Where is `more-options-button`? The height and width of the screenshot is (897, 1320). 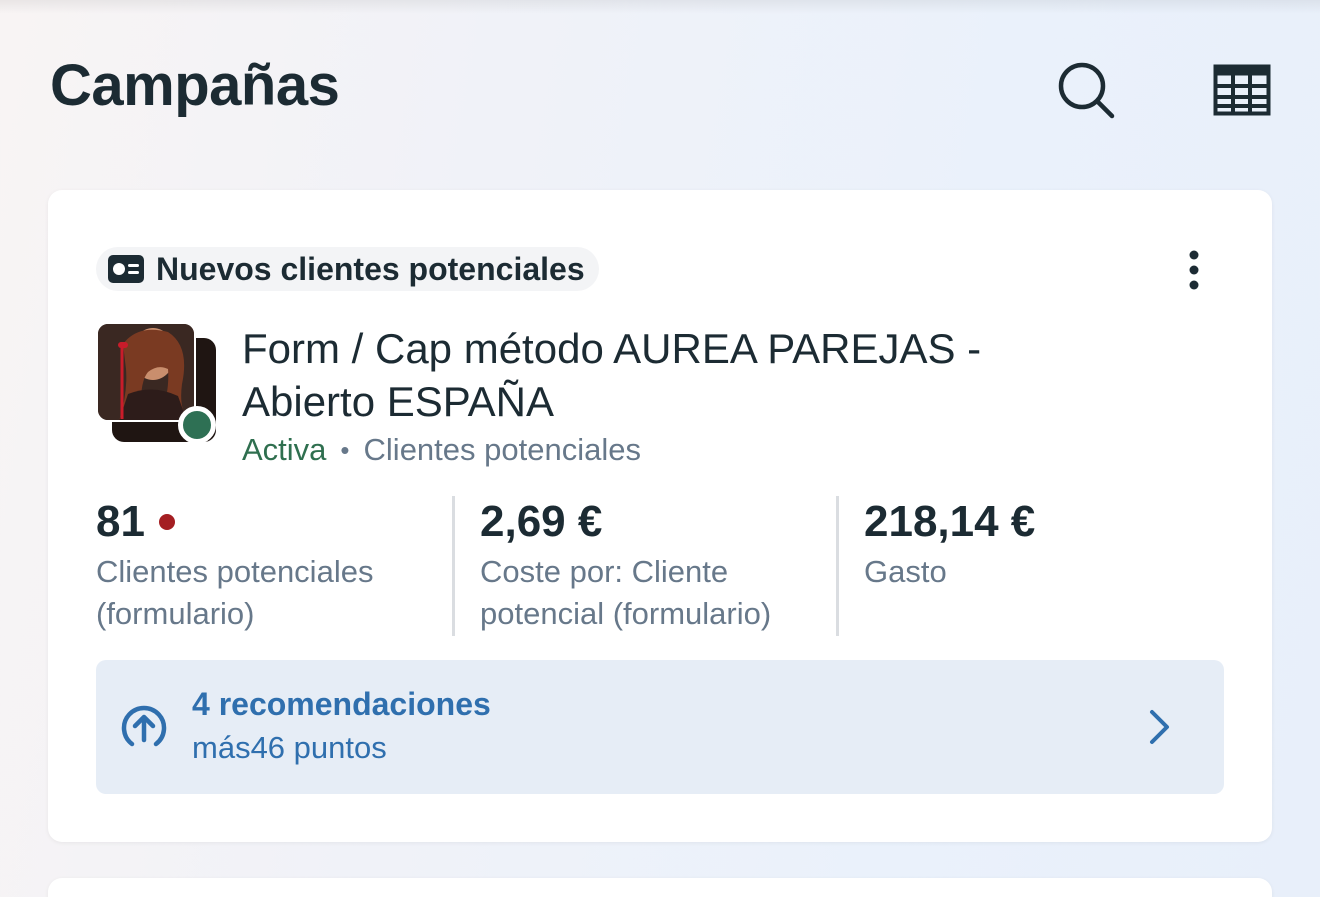
more-options-button is located at coordinates (1194, 270).